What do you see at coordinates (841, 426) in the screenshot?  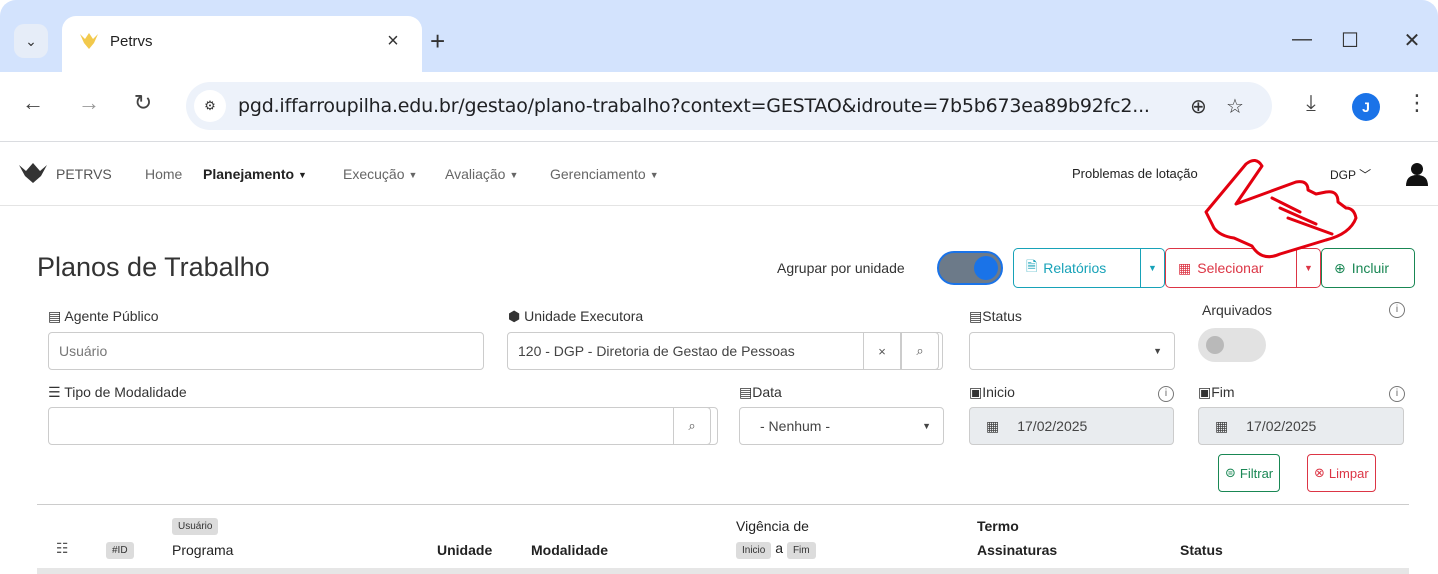 I see `date-select: - Nenhum - ▼` at bounding box center [841, 426].